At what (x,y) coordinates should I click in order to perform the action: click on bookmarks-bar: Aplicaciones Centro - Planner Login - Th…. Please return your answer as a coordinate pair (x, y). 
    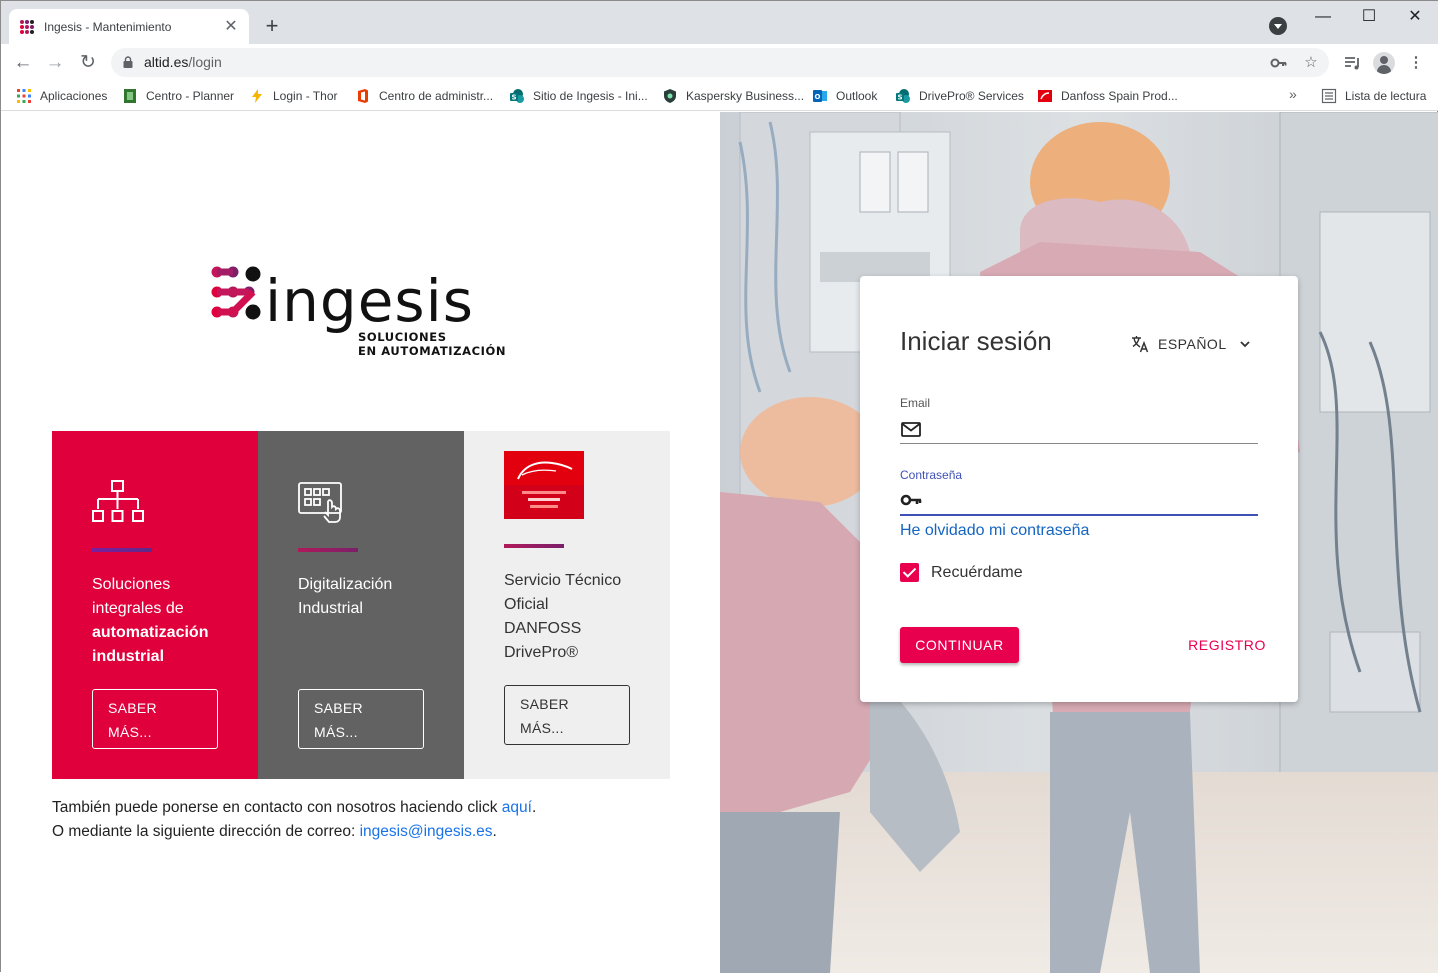
    Looking at the image, I should click on (719, 96).